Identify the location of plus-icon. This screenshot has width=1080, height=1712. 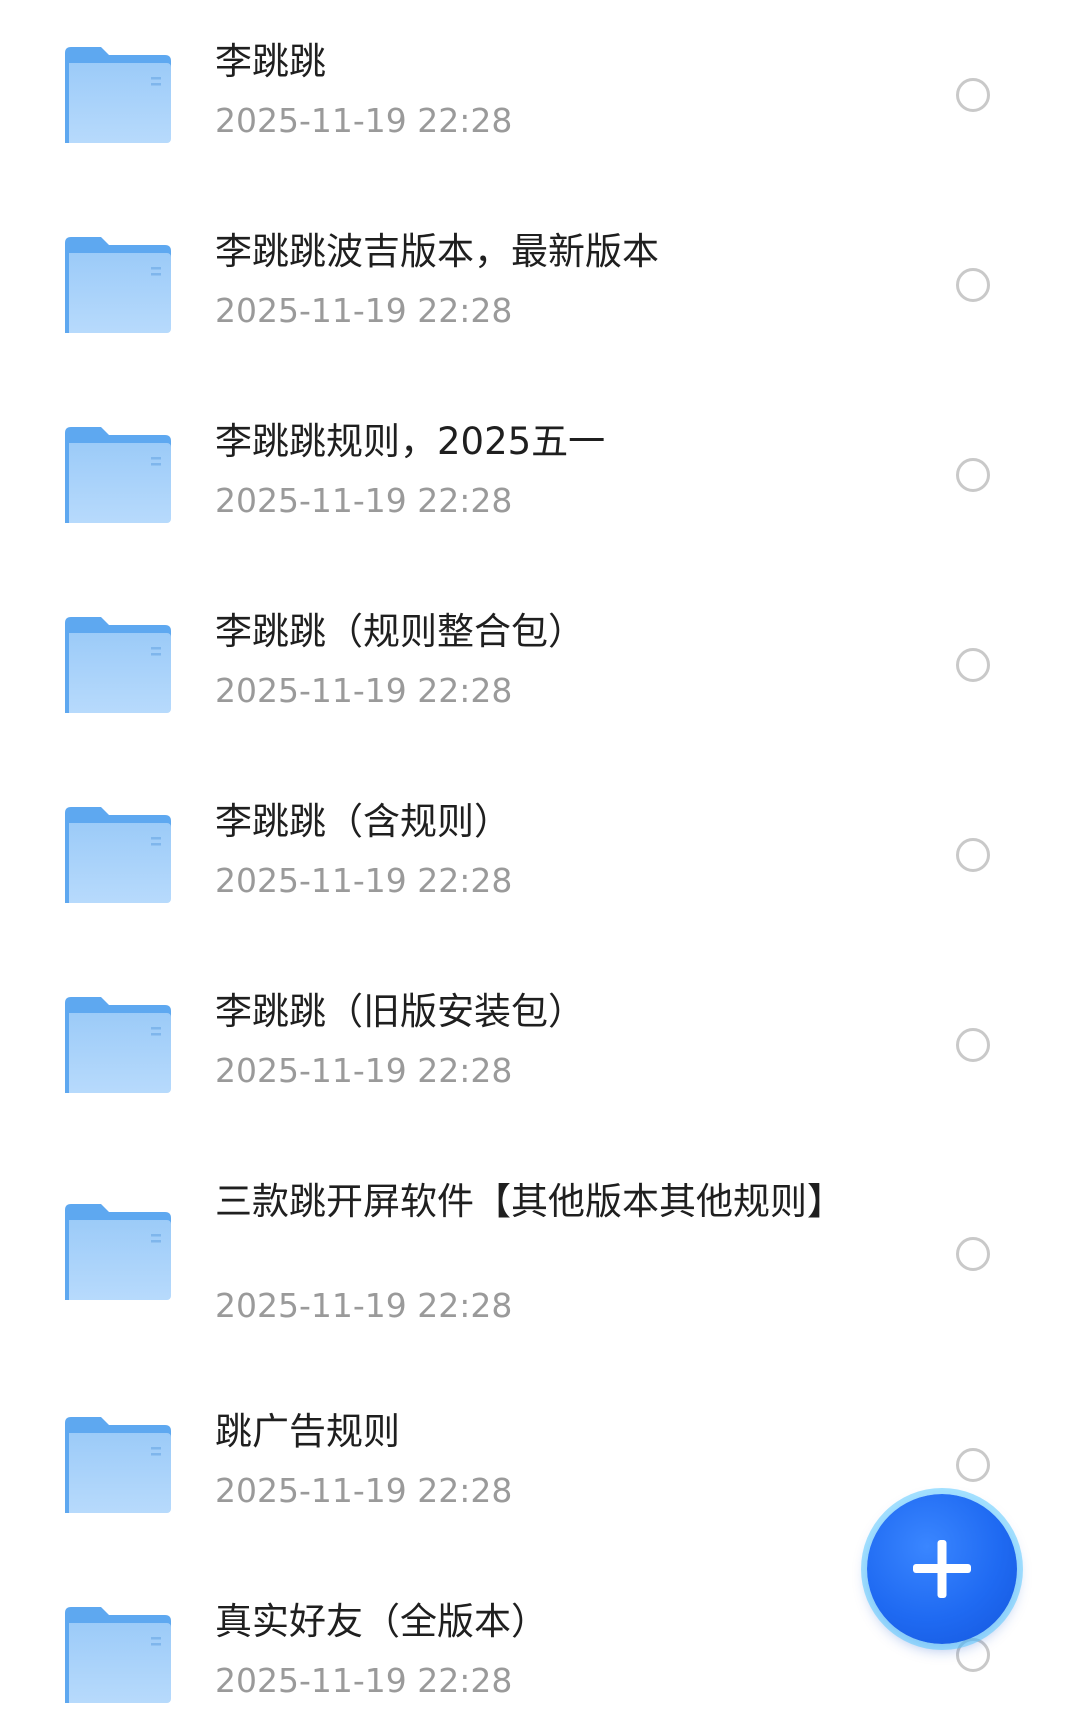
(942, 1569).